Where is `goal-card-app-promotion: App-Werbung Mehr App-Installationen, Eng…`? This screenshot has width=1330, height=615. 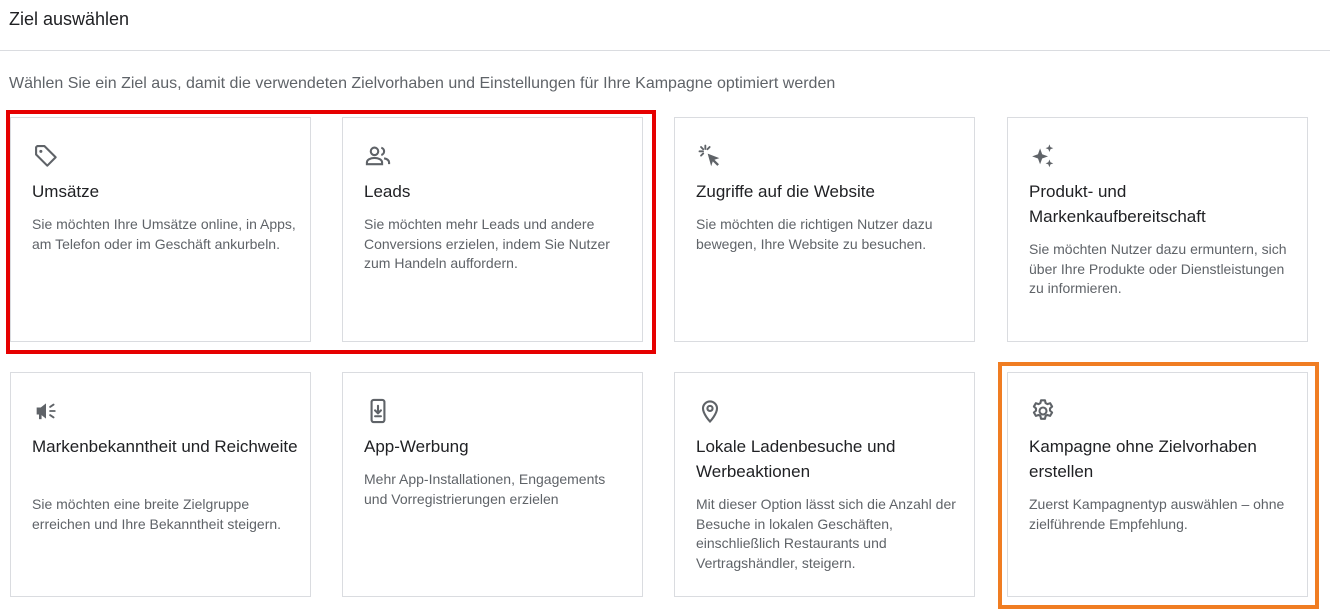 goal-card-app-promotion: App-Werbung Mehr App-Installationen, Eng… is located at coordinates (492, 484).